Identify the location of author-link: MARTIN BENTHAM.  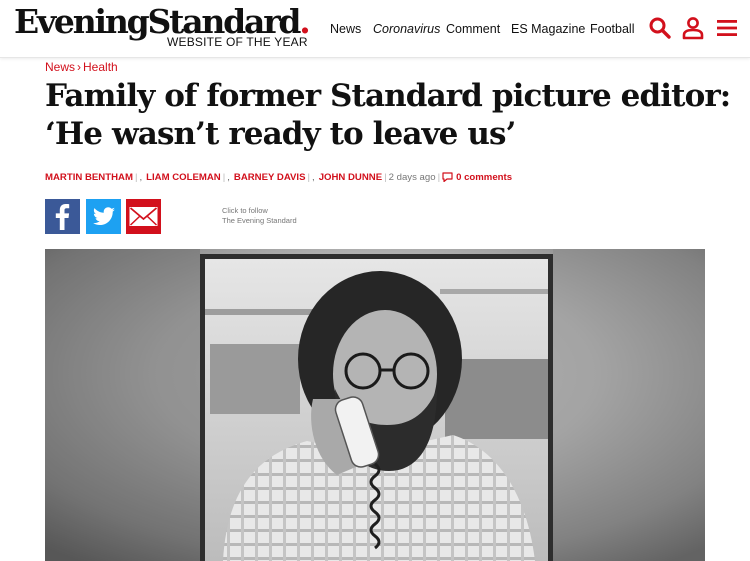
(89, 177).